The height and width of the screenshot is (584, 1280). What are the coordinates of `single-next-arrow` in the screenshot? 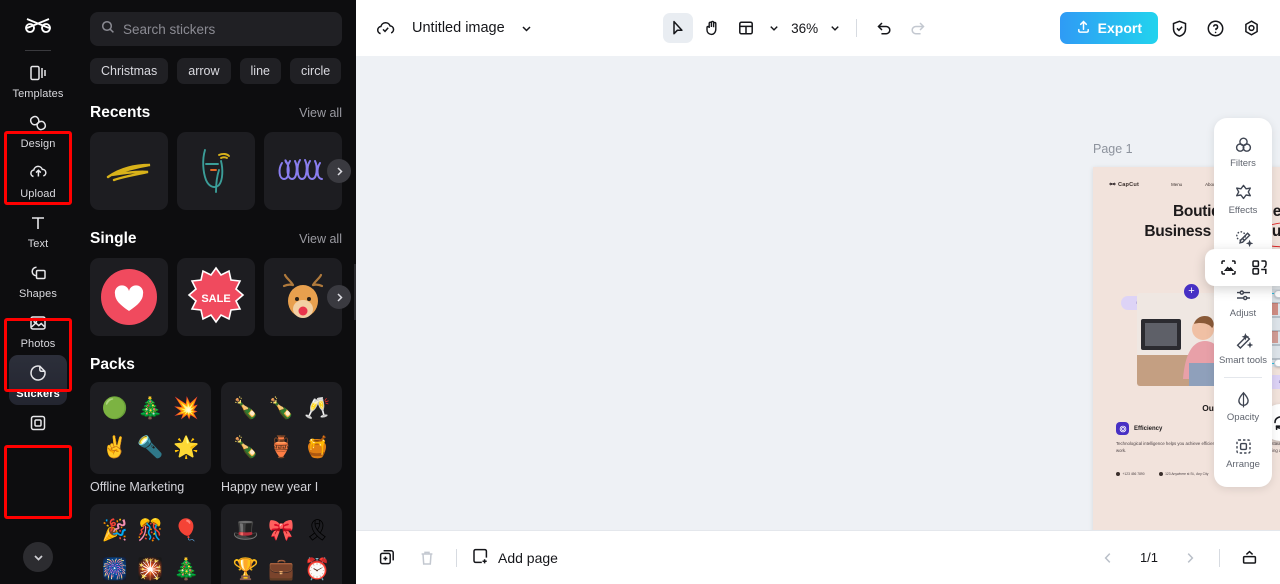 It's located at (339, 297).